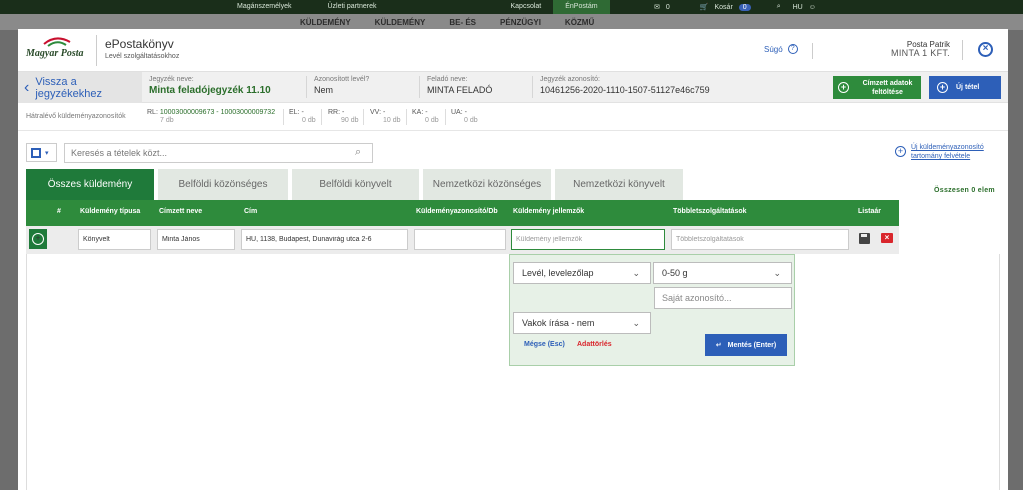 The height and width of the screenshot is (490, 1023). What do you see at coordinates (588, 239) in the screenshot?
I see `features-input` at bounding box center [588, 239].